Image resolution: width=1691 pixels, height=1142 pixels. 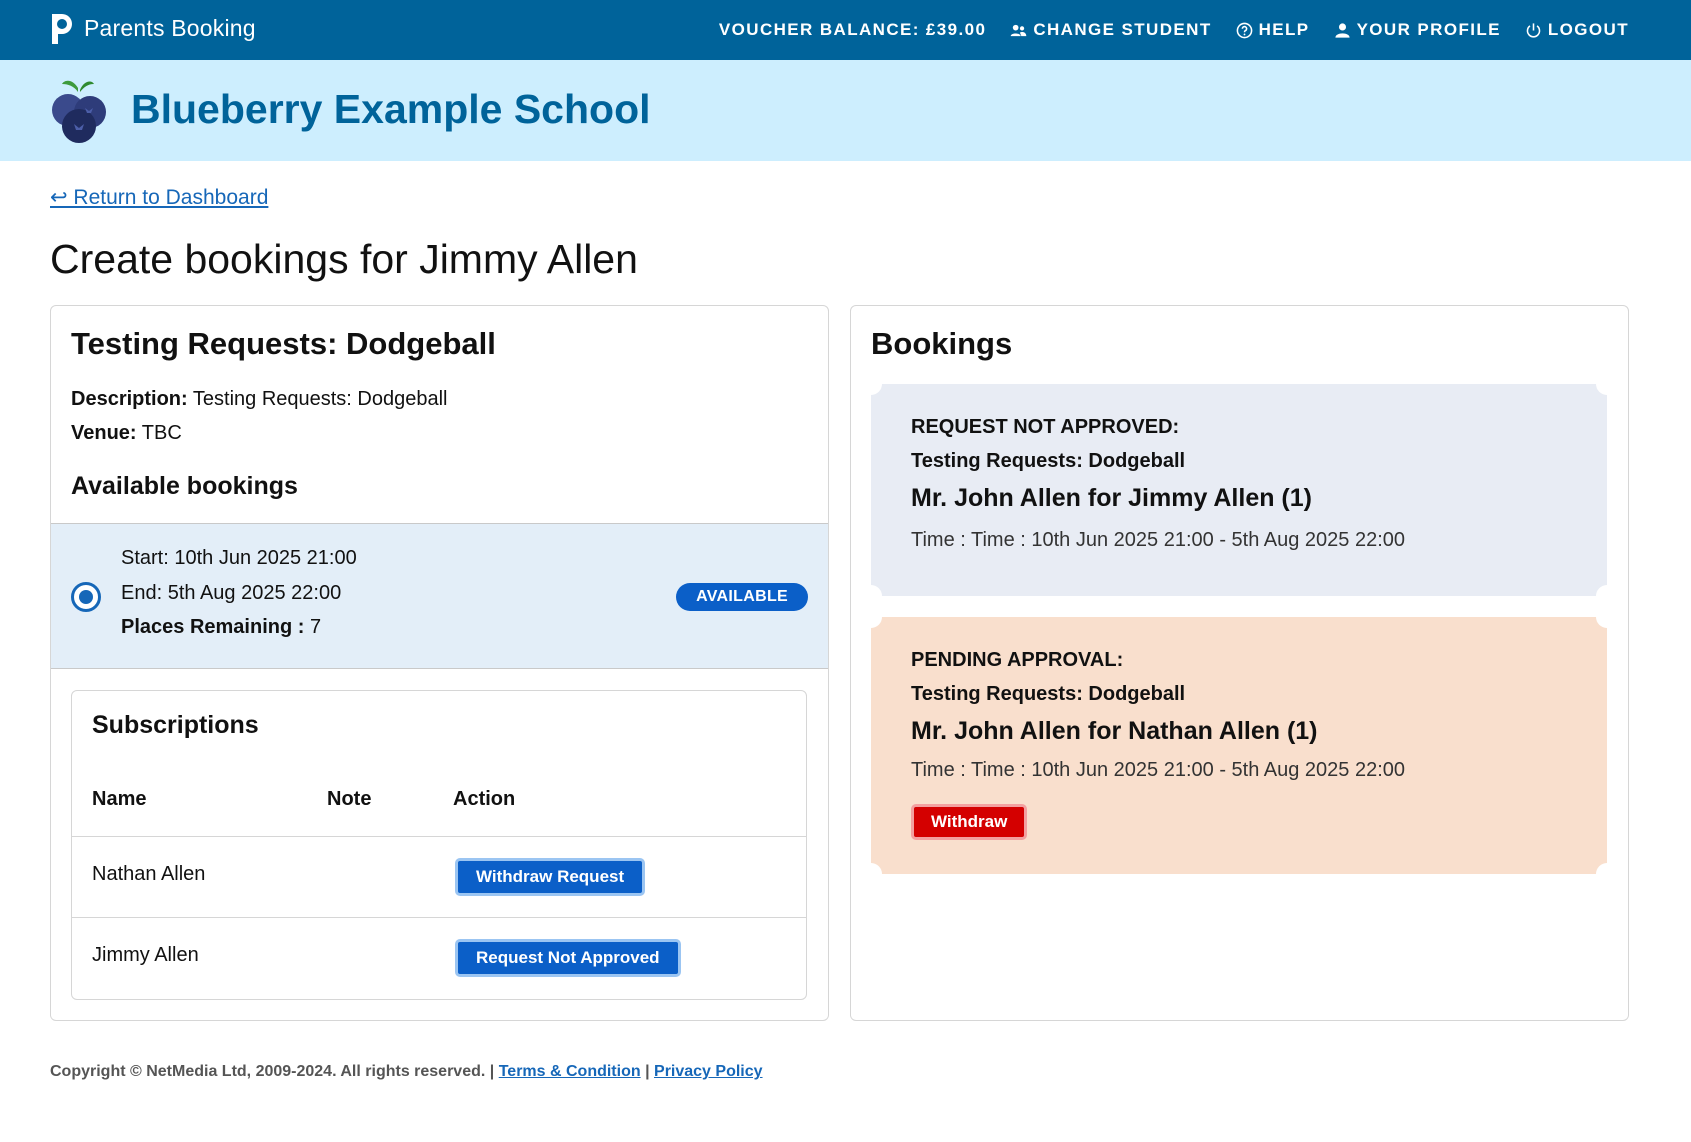 What do you see at coordinates (1244, 30) in the screenshot?
I see `help-icon` at bounding box center [1244, 30].